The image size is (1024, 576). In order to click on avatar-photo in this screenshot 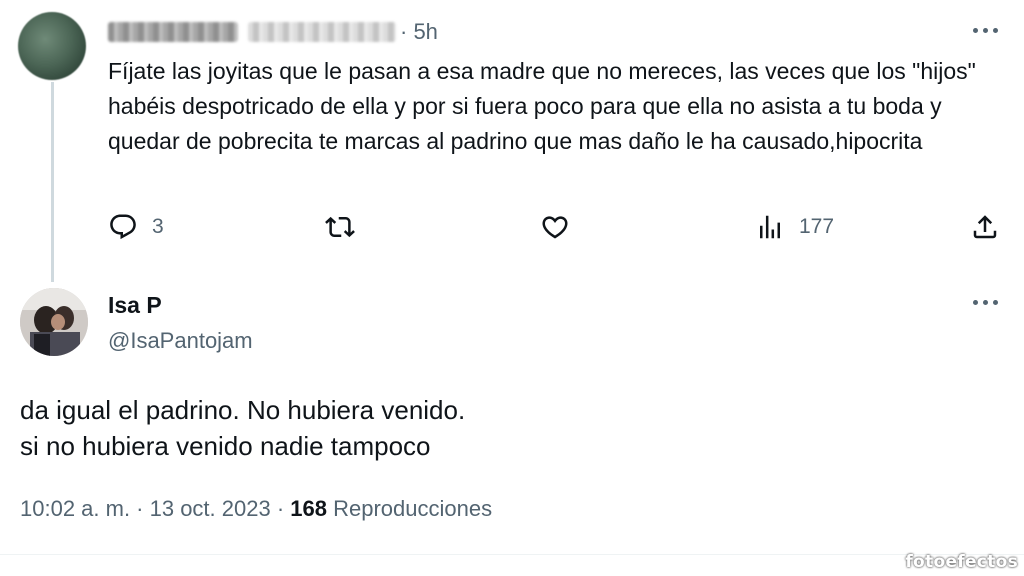, I will do `click(54, 322)`.